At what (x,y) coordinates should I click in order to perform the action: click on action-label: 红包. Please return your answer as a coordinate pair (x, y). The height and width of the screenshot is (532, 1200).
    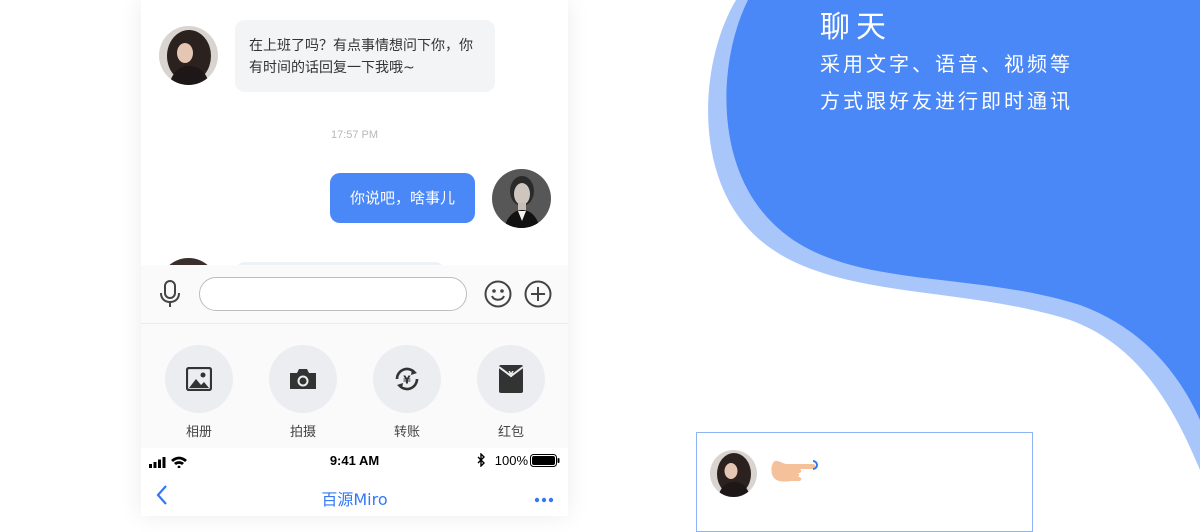
    Looking at the image, I should click on (510, 432).